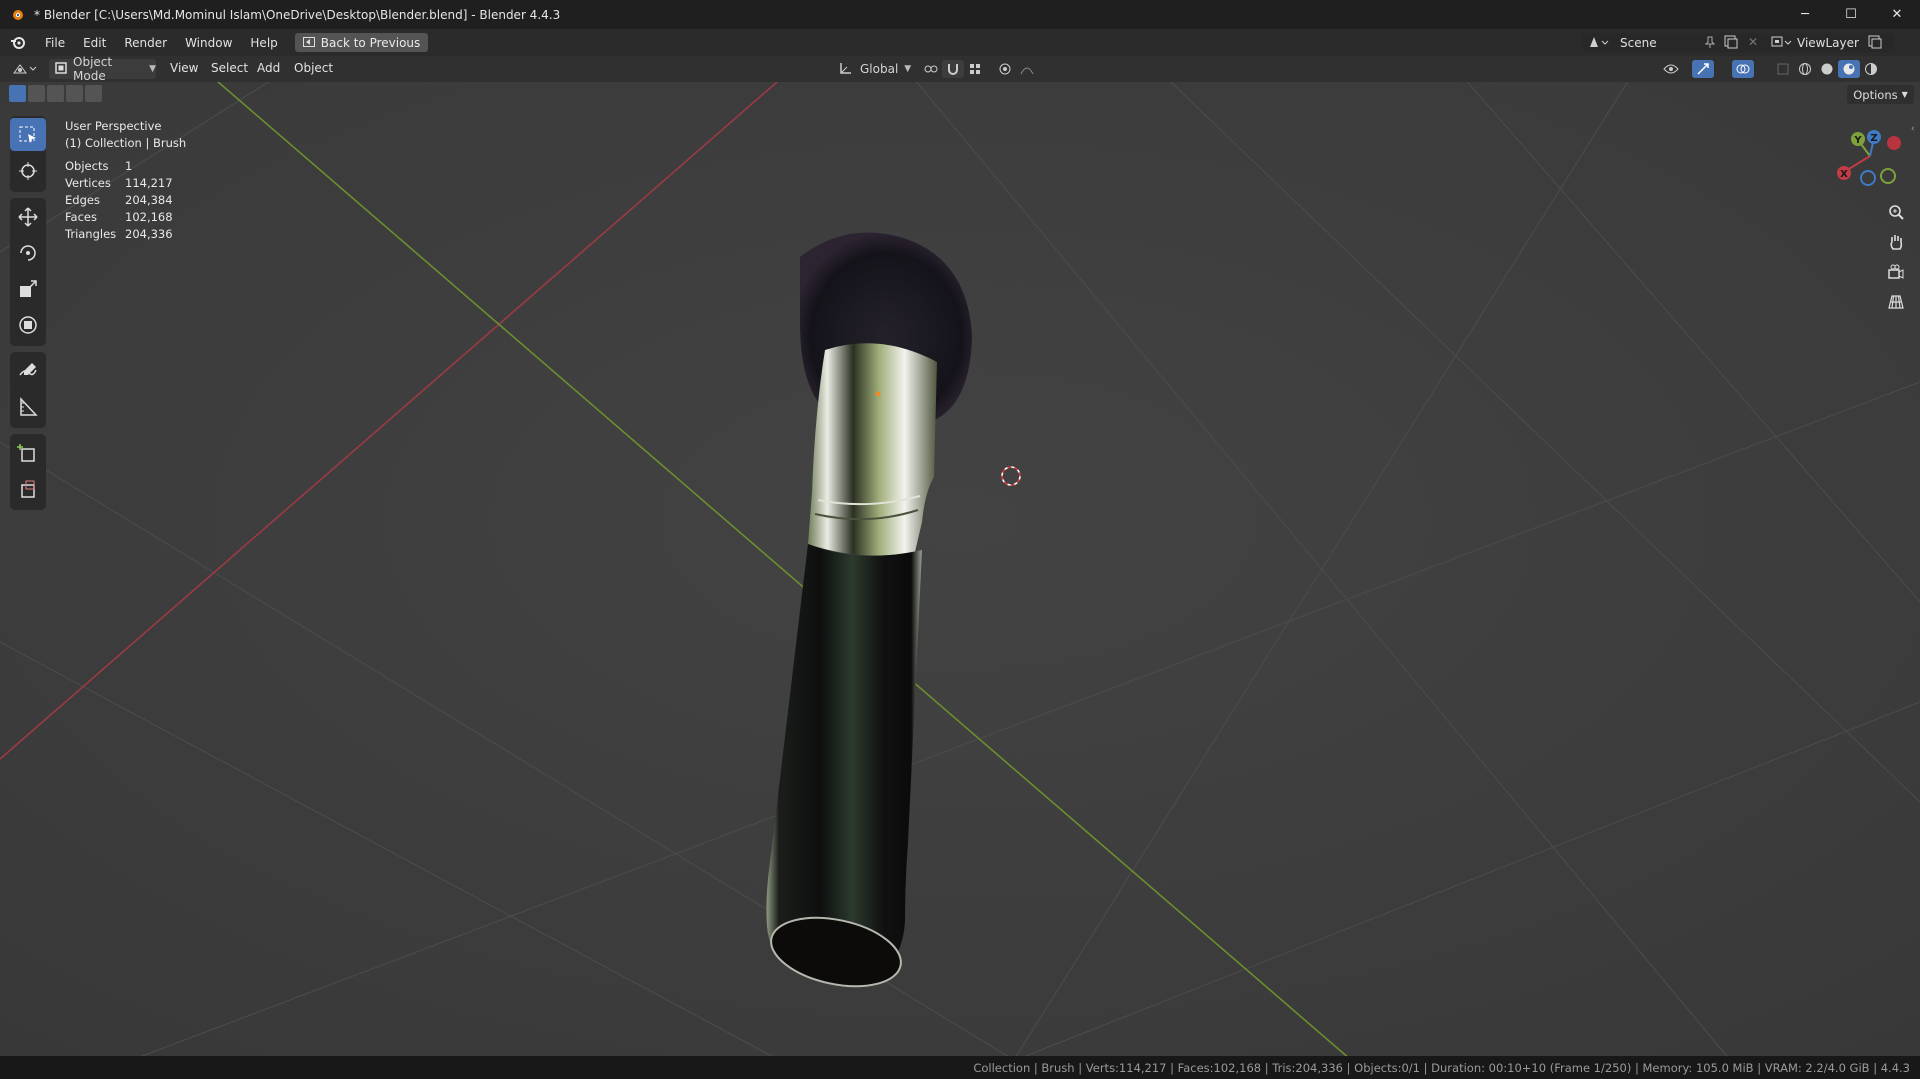  What do you see at coordinates (1894, 143) in the screenshot?
I see `gizmo-neg-x` at bounding box center [1894, 143].